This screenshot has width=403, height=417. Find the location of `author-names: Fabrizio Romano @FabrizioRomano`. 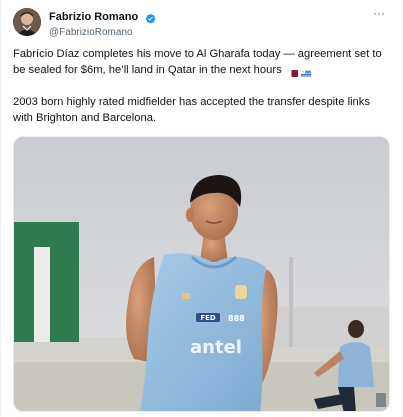

author-names: Fabrizio Romano @FabrizioRomano is located at coordinates (102, 23).